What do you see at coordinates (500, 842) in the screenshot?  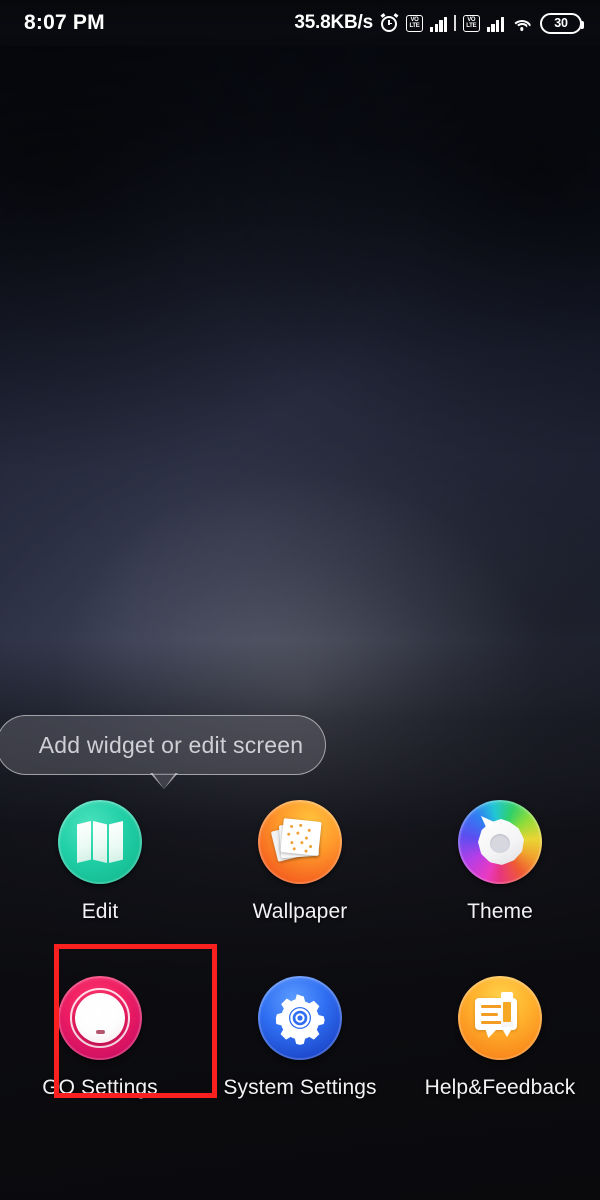 I see `color-wheel-icon` at bounding box center [500, 842].